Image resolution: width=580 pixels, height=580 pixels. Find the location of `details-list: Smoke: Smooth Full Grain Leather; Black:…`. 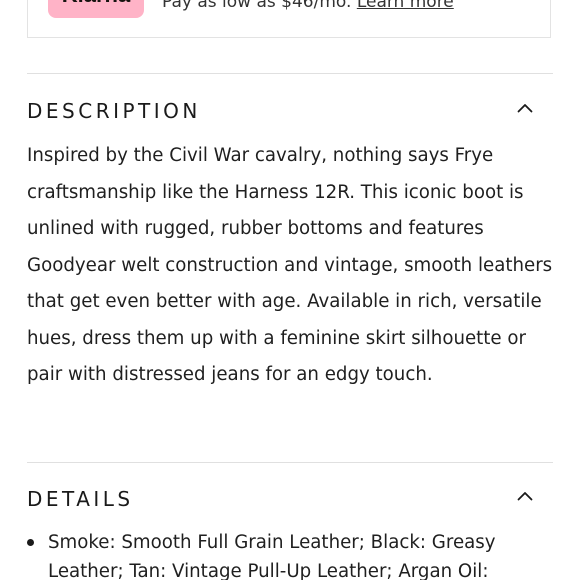

details-list: Smoke: Smooth Full Grain Leather; Black:… is located at coordinates (287, 554).